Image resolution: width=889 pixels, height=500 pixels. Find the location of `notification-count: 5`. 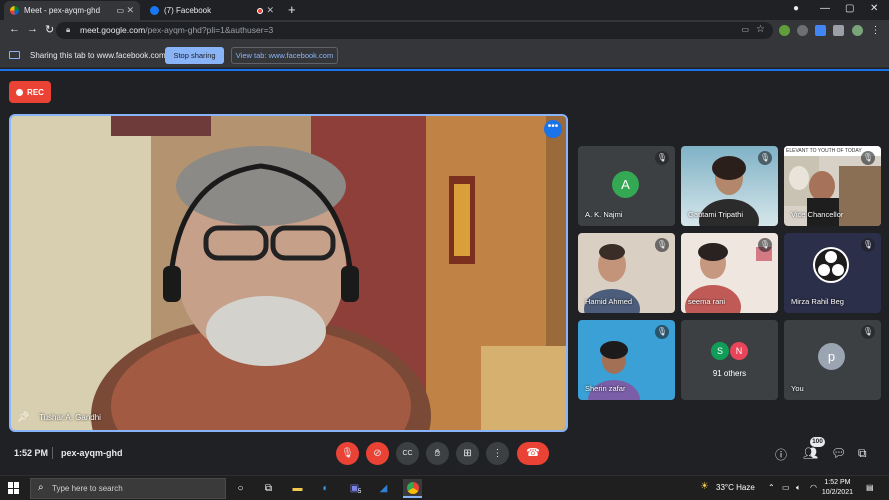

notification-count: 5 is located at coordinates (360, 492).